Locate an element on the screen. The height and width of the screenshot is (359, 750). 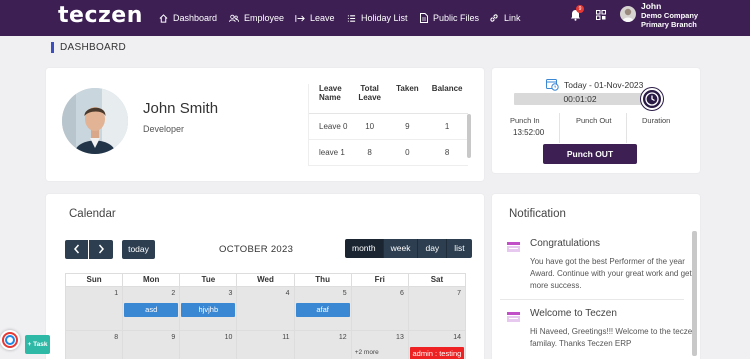
weekday-header: Mon is located at coordinates (152, 280).